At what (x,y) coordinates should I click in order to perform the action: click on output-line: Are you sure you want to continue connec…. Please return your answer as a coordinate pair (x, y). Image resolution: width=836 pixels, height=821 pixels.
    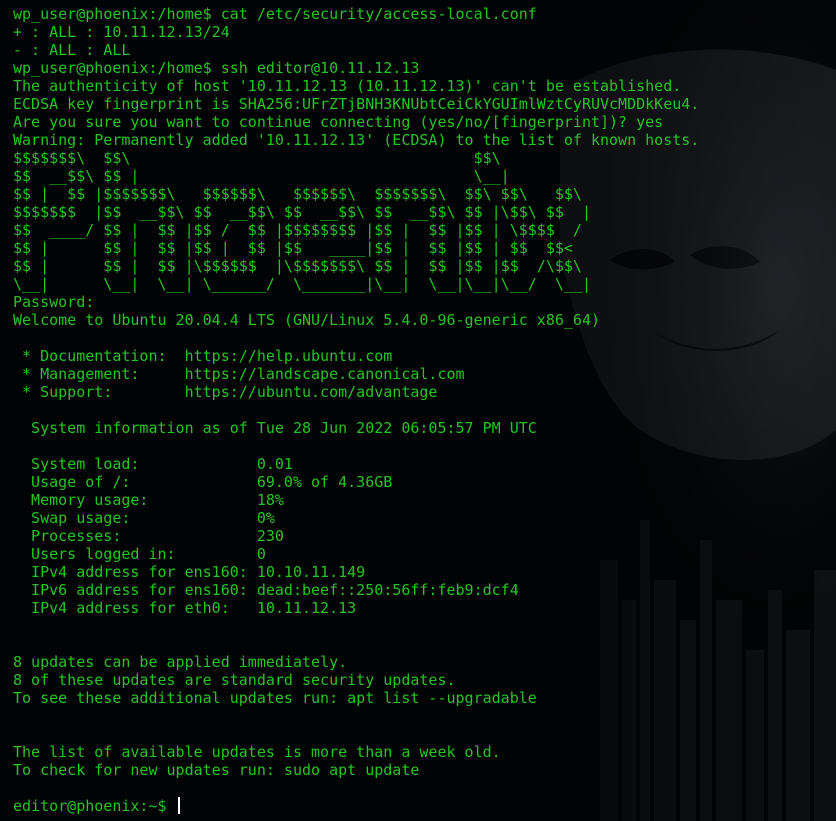
    Looking at the image, I should click on (338, 122).